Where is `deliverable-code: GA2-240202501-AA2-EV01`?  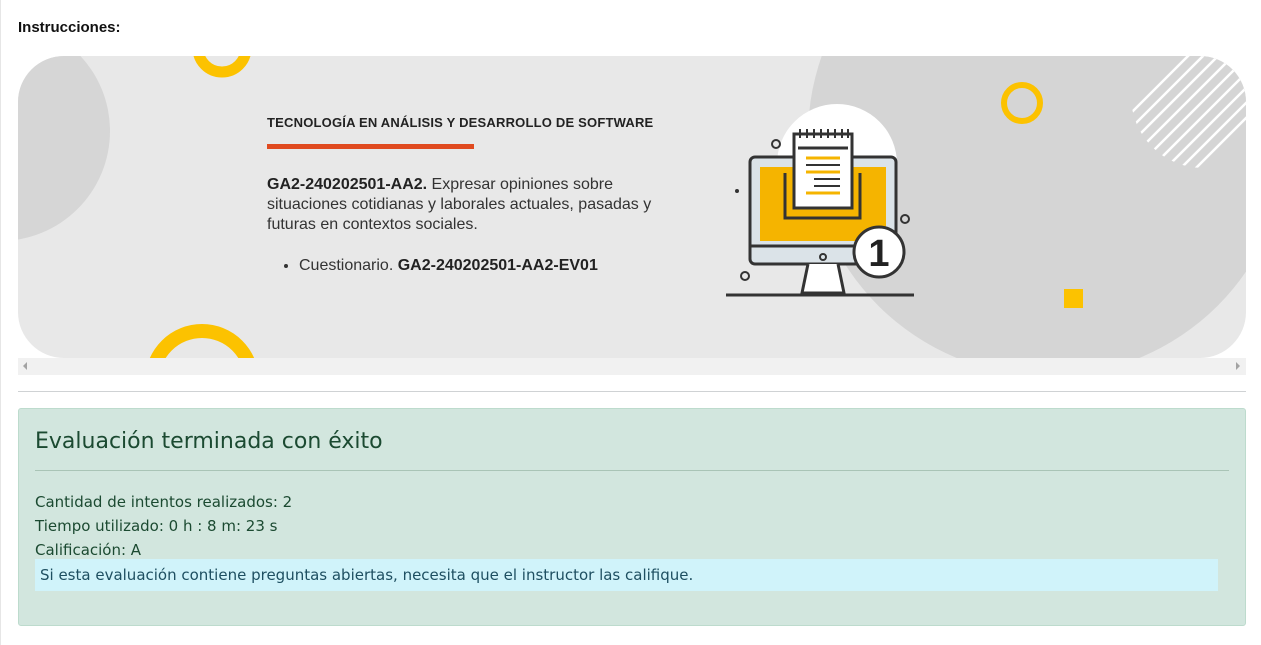
deliverable-code: GA2-240202501-AA2-EV01 is located at coordinates (497, 265).